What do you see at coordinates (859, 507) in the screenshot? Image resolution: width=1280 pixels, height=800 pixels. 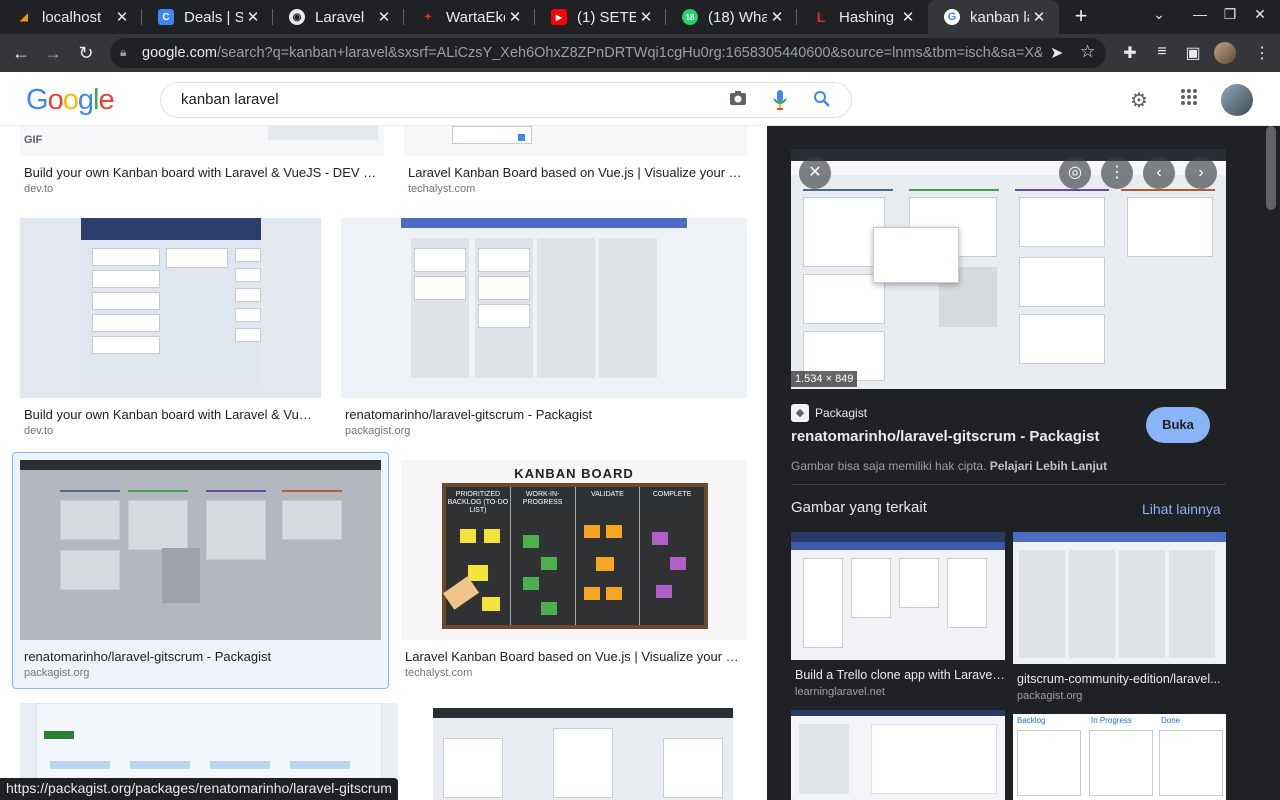 I see `related-heading: Gambar yang terkait` at bounding box center [859, 507].